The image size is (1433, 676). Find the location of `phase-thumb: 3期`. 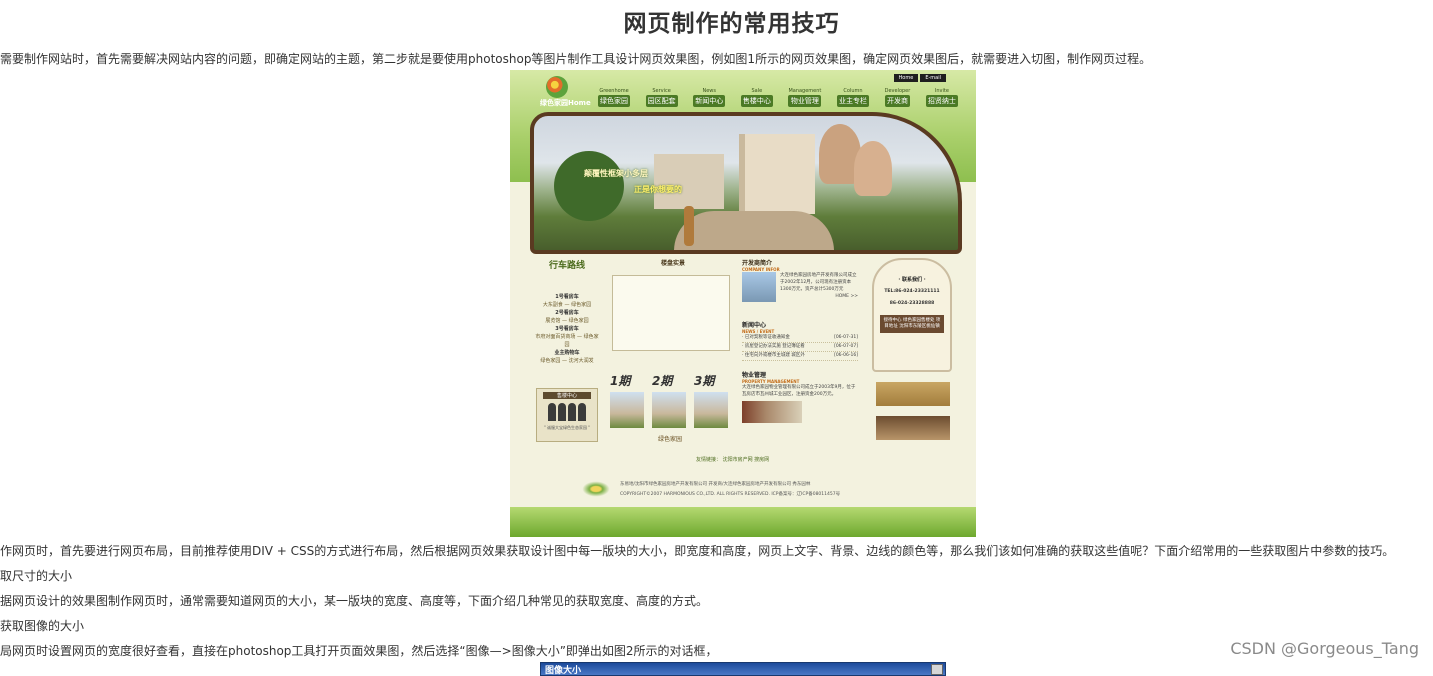

phase-thumb: 3期 is located at coordinates (712, 400).